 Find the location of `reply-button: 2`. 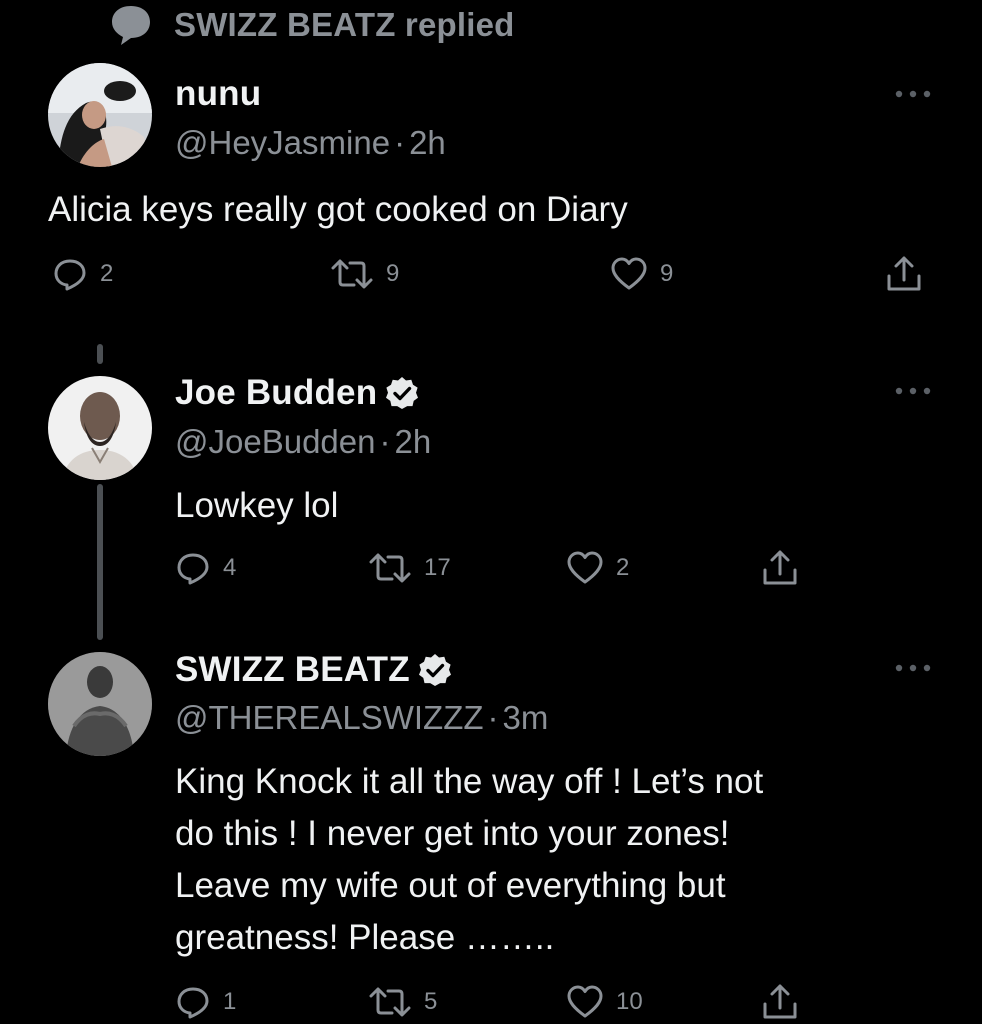

reply-button: 2 is located at coordinates (82, 274).